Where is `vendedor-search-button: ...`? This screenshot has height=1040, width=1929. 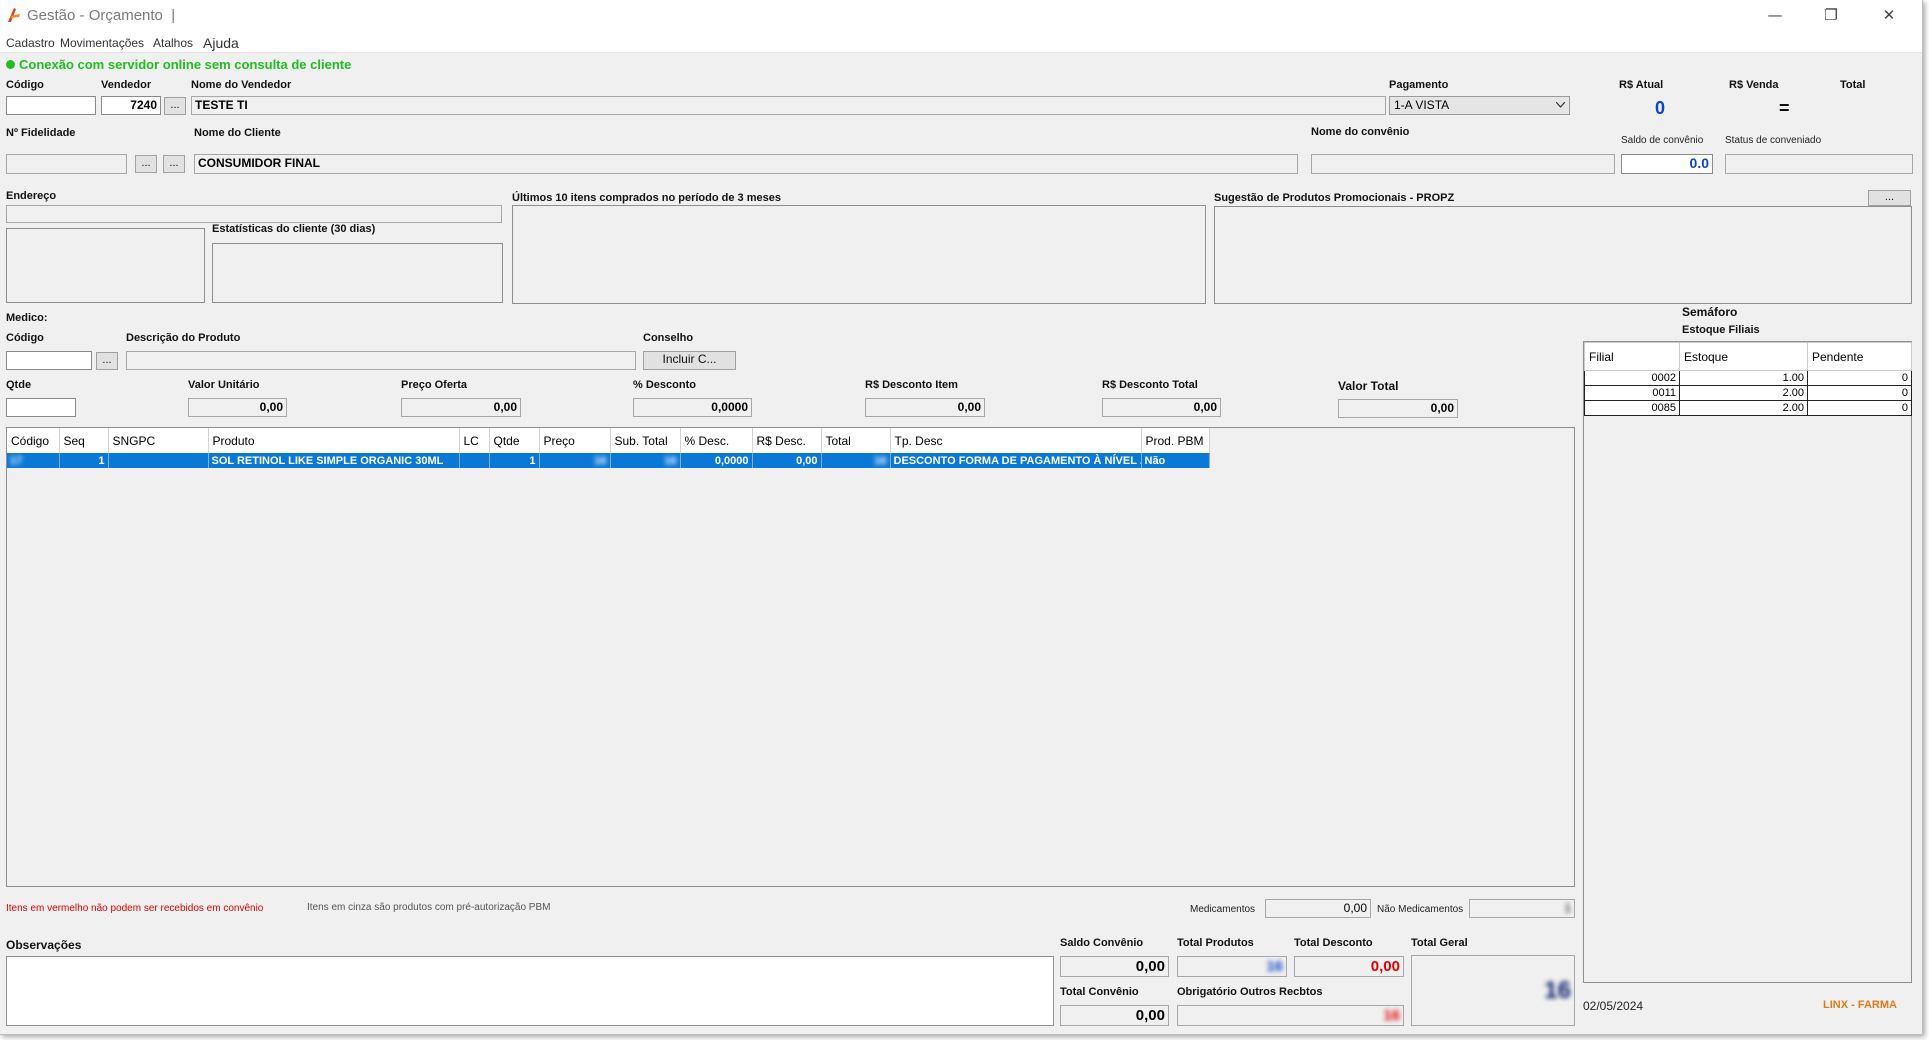
vendedor-search-button: ... is located at coordinates (175, 106).